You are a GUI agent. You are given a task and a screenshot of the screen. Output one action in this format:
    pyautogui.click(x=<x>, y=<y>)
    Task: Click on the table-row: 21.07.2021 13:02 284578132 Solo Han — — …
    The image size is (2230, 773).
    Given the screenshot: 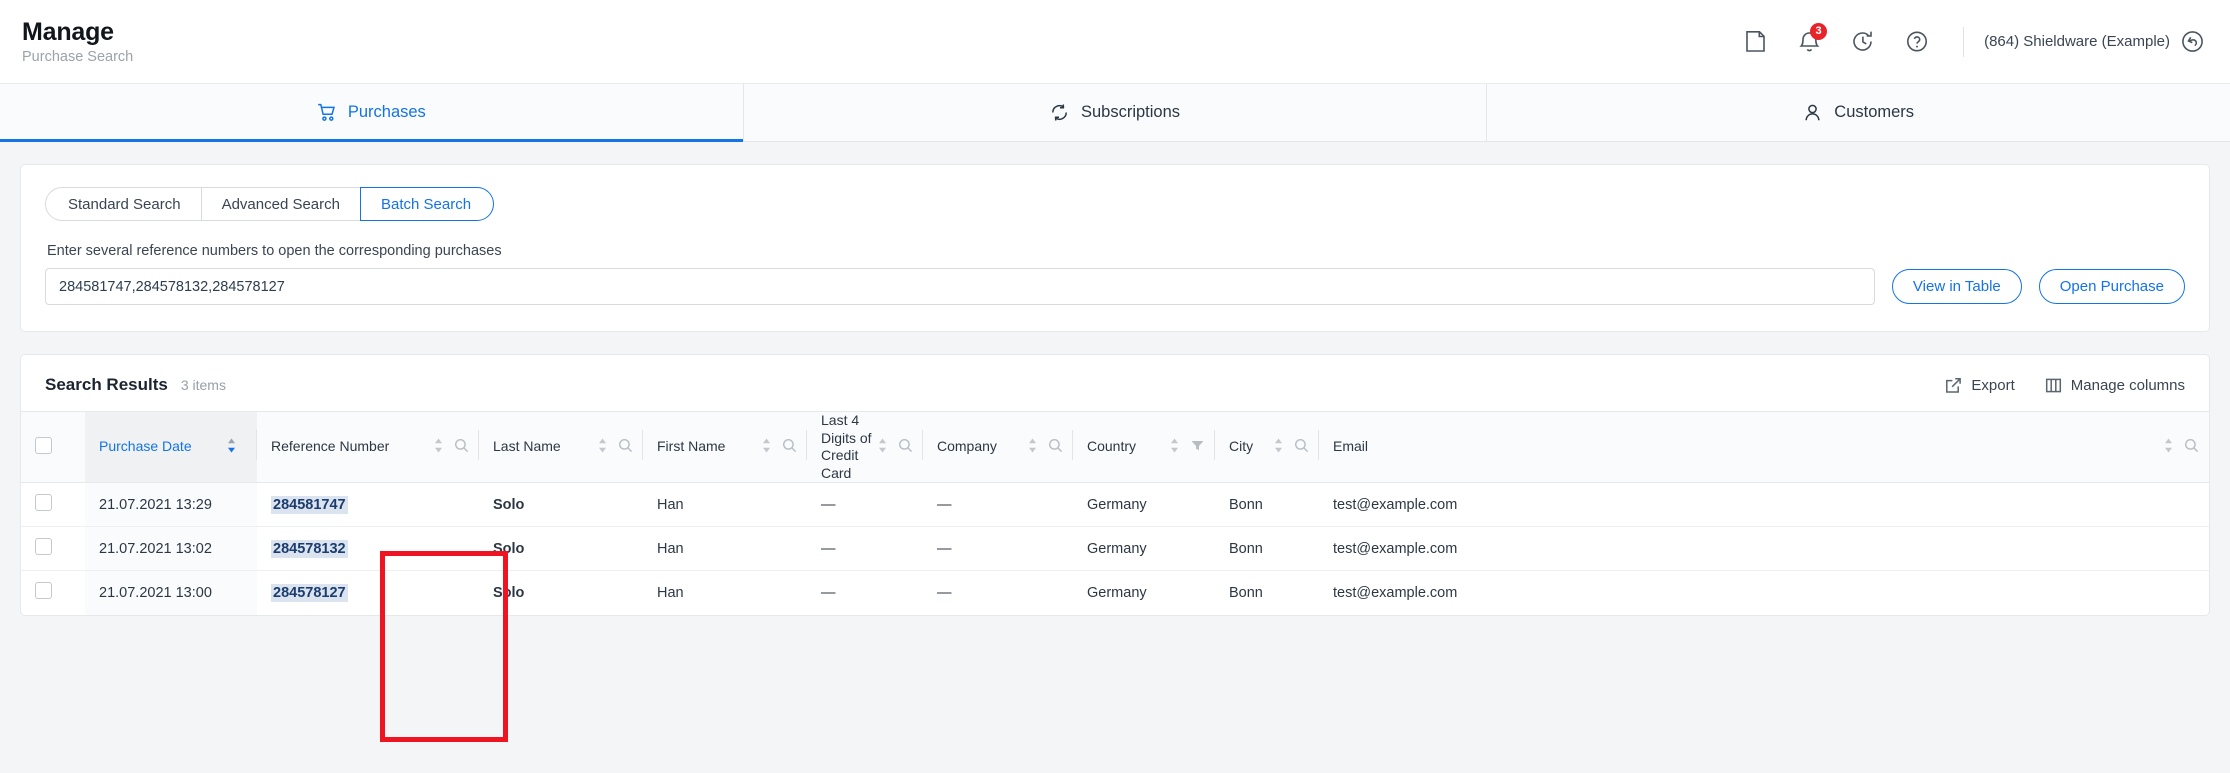 What is the action you would take?
    pyautogui.click(x=1115, y=548)
    